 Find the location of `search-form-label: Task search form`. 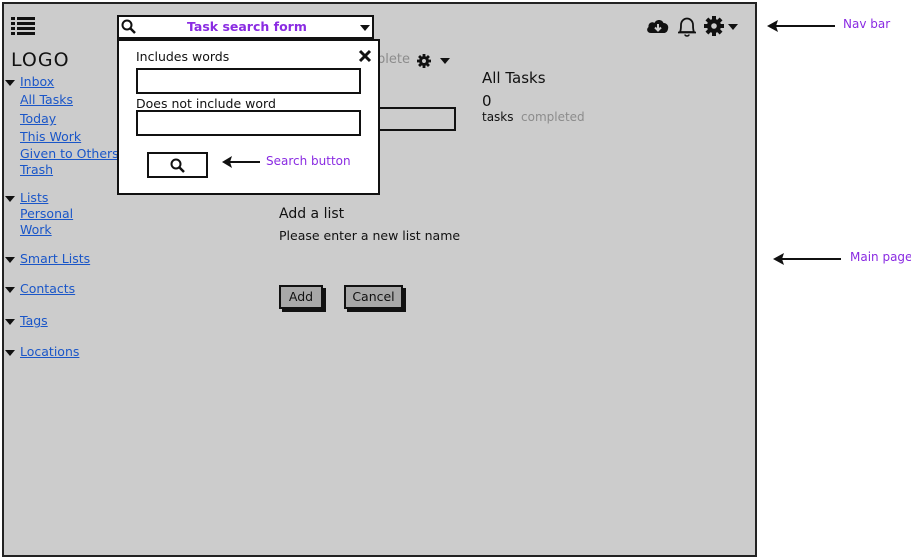

search-form-label: Task search form is located at coordinates (247, 26).